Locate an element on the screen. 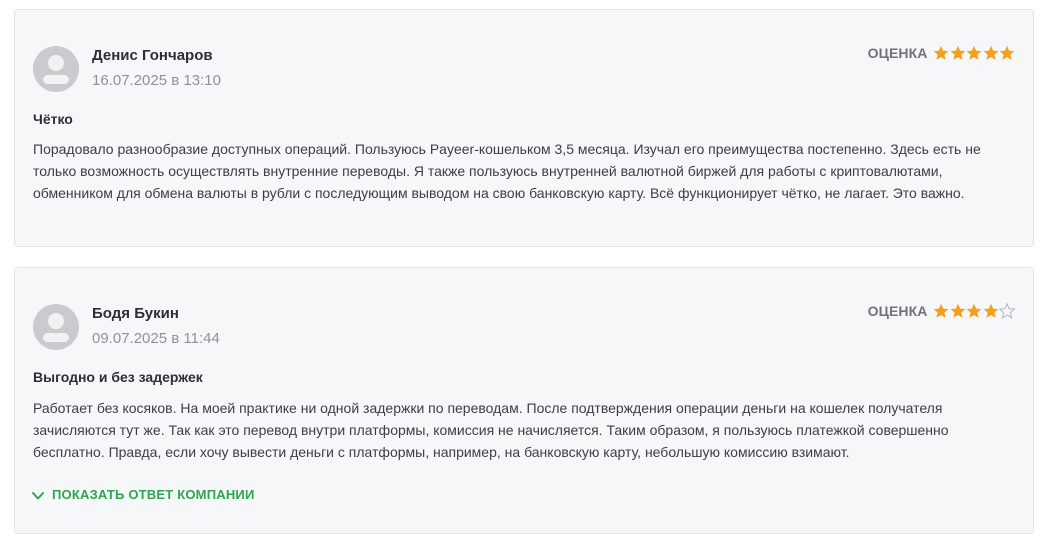 Image resolution: width=1041 pixels, height=539 pixels. review-date: 16.07.2025 в 13:10 is located at coordinates (156, 80).